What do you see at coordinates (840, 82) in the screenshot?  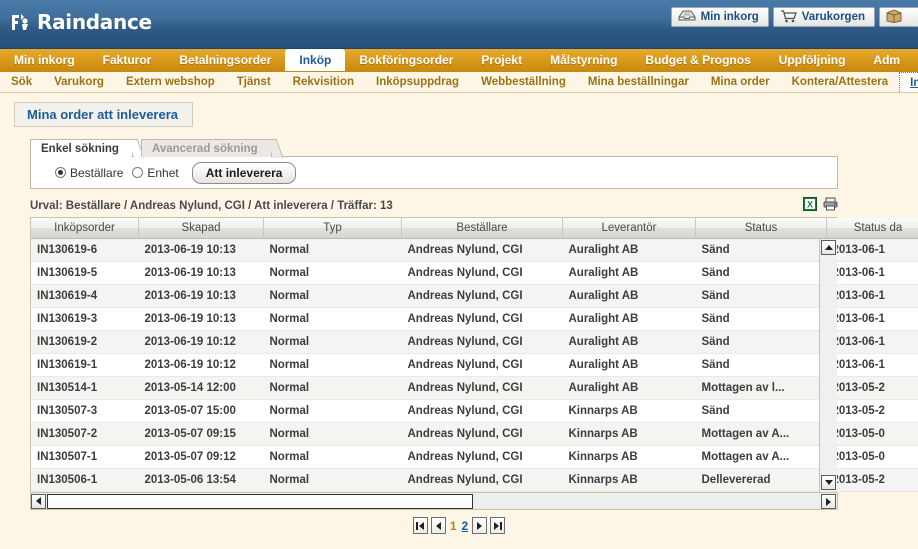 I see `subnav-item-kontera-attestera: Kontera/Attestera` at bounding box center [840, 82].